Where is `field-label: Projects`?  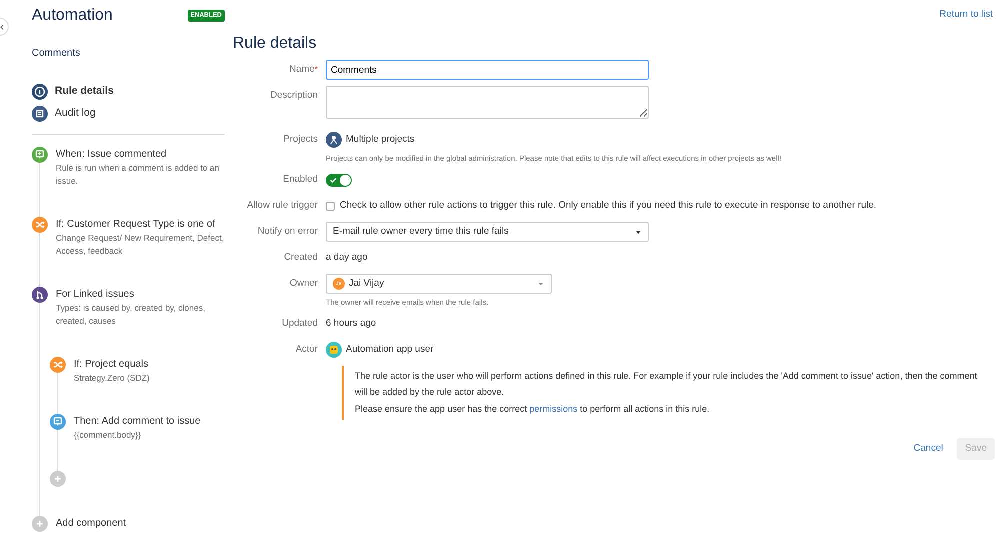
field-label: Projects is located at coordinates (301, 139).